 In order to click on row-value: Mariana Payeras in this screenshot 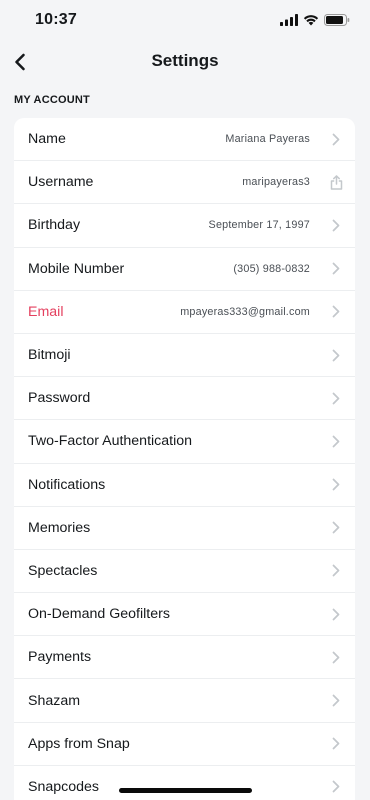, I will do `click(267, 139)`.